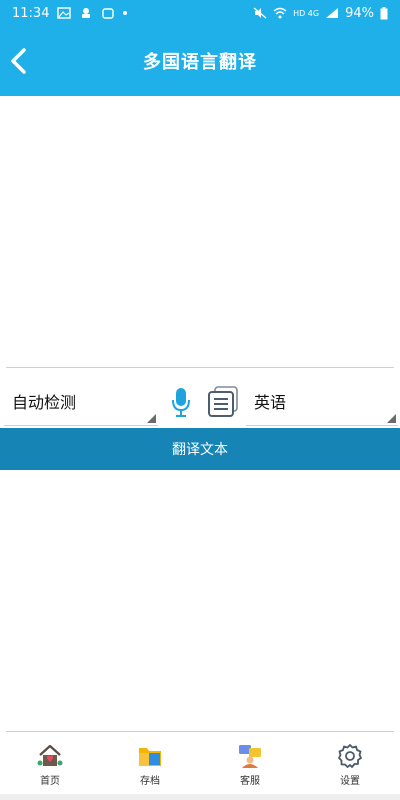 This screenshot has height=800, width=400. I want to click on status-bar: 11:34 HD 4G 94%, so click(200, 13).